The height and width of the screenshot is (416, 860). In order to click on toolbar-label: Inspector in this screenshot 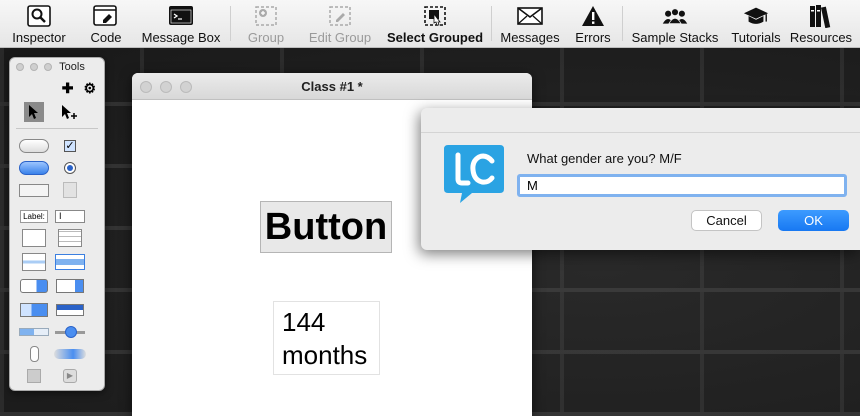, I will do `click(39, 37)`.